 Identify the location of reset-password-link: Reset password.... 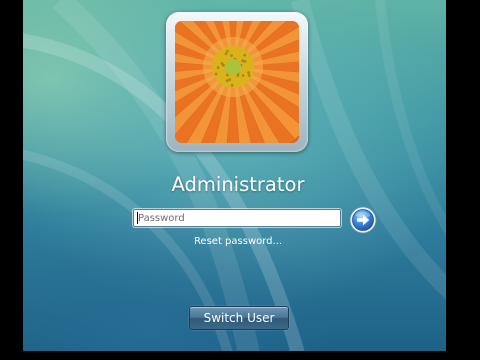
(238, 241).